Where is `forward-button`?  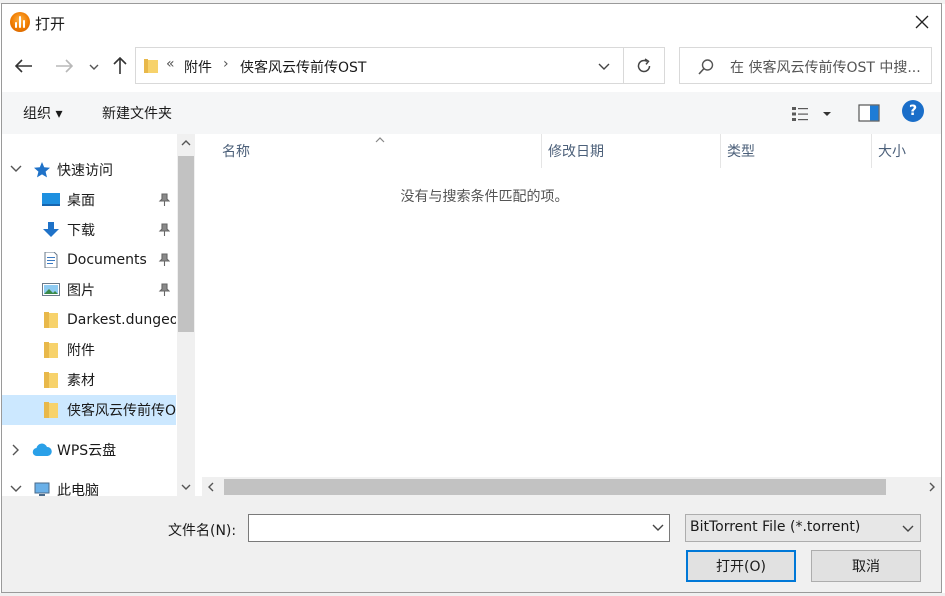 forward-button is located at coordinates (64, 66).